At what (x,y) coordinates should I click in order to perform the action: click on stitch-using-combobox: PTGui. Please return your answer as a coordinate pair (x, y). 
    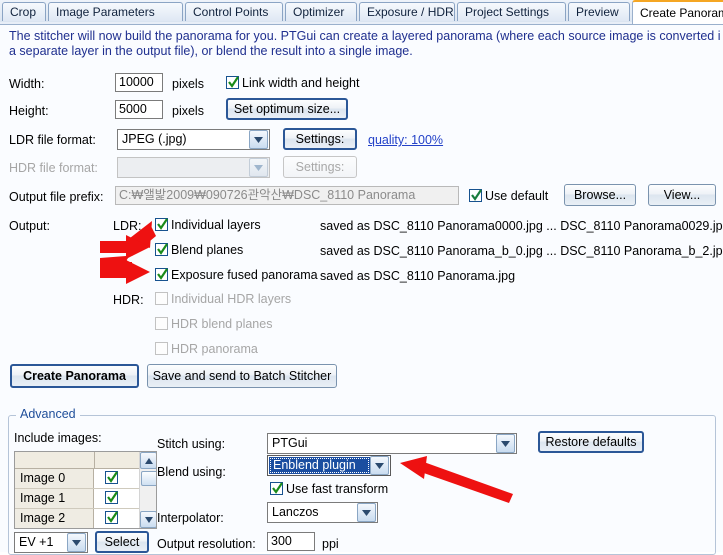
    Looking at the image, I should click on (392, 443).